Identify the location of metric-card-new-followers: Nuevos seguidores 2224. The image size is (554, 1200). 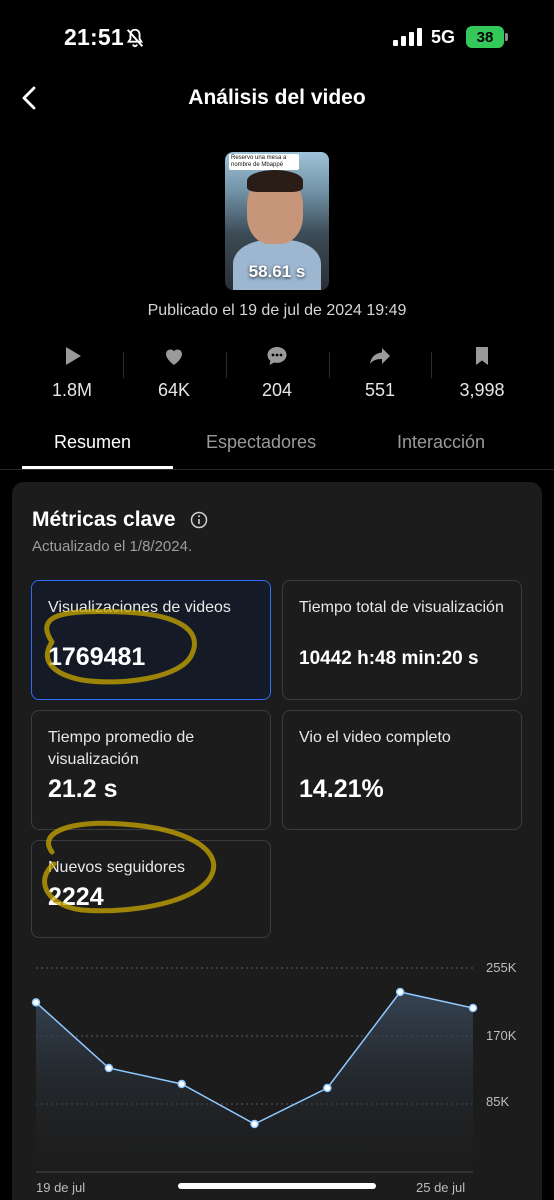
(151, 889).